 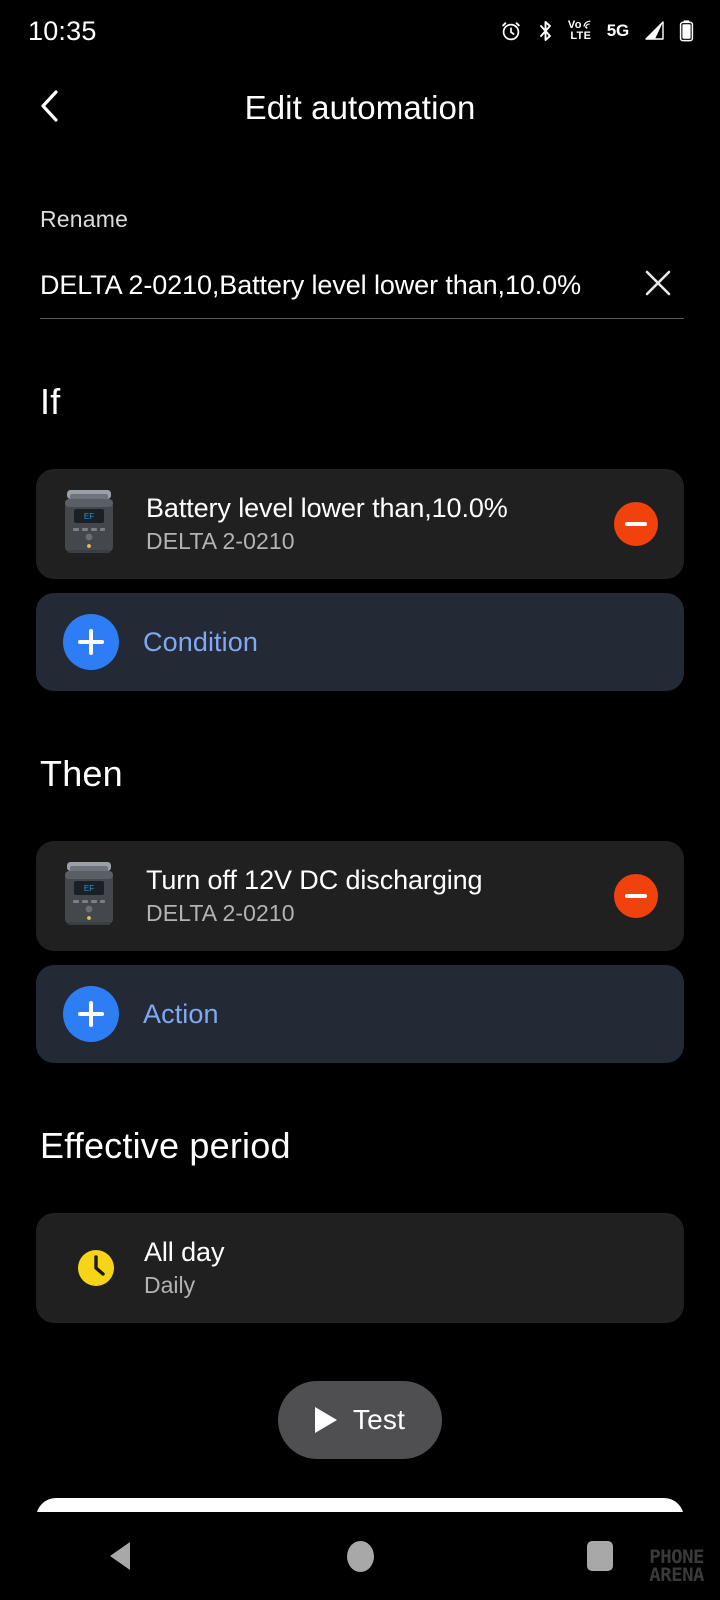 What do you see at coordinates (170, 1285) in the screenshot?
I see `effective-period-subtitle: Daily` at bounding box center [170, 1285].